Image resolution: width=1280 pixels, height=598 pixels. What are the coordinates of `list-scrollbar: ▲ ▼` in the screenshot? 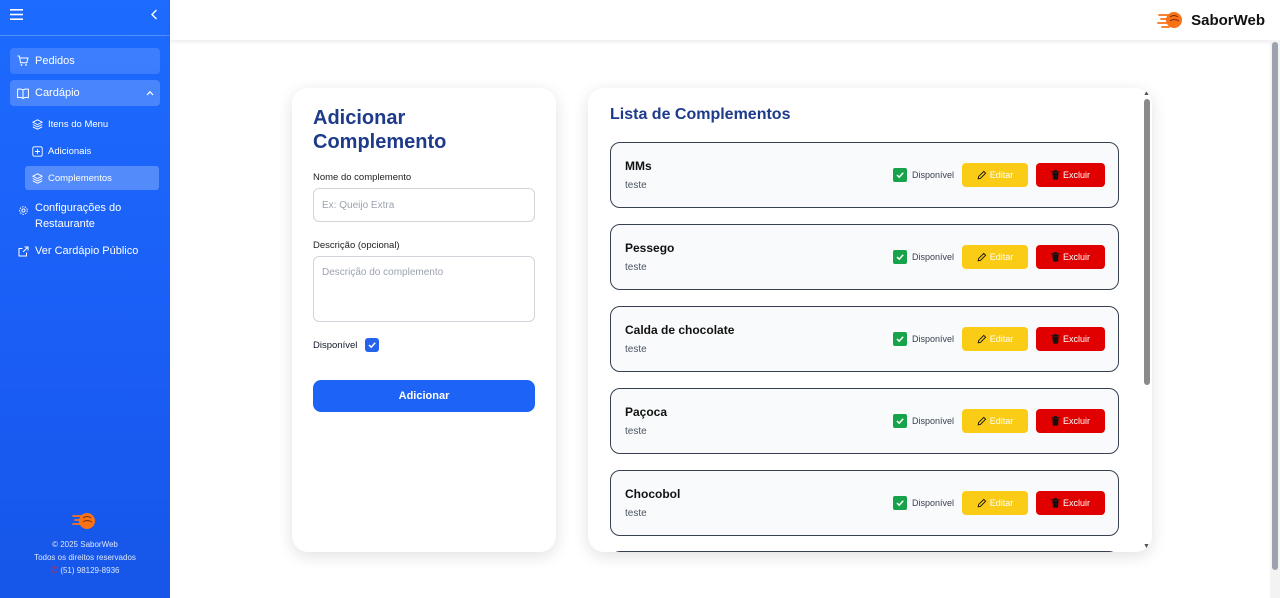 It's located at (1147, 320).